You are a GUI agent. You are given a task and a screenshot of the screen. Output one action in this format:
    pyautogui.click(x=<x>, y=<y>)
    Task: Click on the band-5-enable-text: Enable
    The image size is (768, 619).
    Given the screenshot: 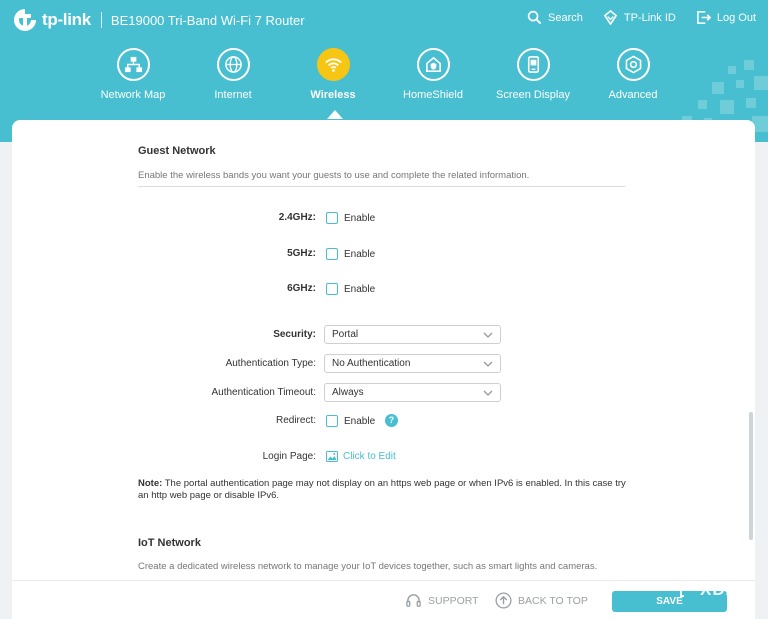 What is the action you would take?
    pyautogui.click(x=360, y=254)
    